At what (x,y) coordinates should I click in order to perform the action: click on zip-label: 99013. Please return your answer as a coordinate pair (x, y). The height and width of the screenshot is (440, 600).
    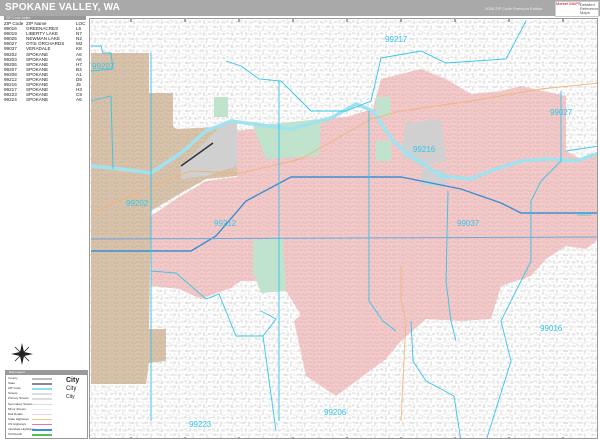
    Looking at the image, I should click on (584, 215).